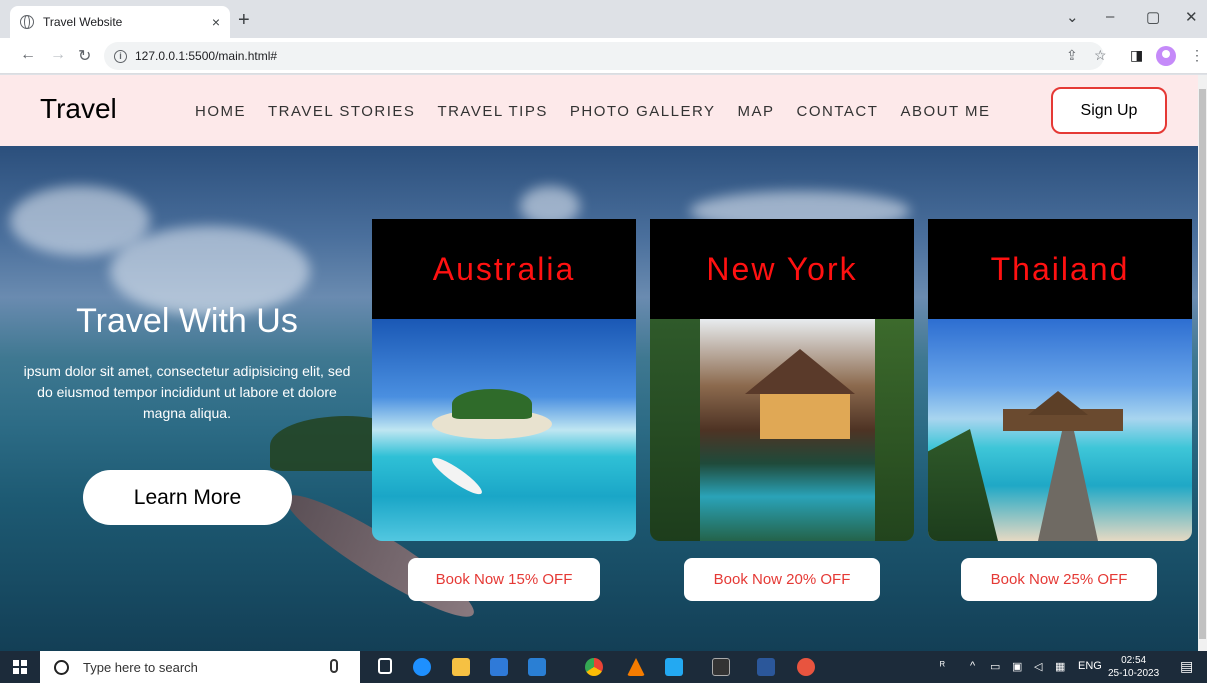 The height and width of the screenshot is (683, 1207). What do you see at coordinates (78, 109) in the screenshot?
I see `site-logo: Travel` at bounding box center [78, 109].